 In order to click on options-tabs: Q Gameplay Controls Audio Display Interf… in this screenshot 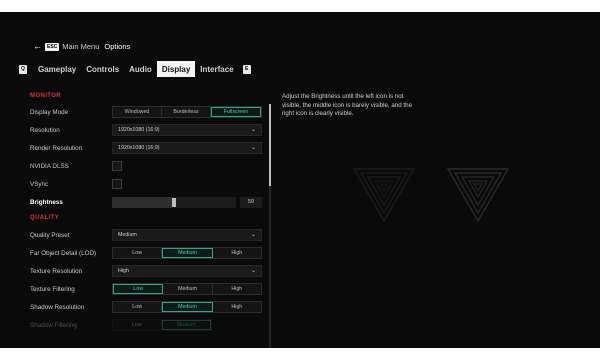, I will do `click(135, 69)`.